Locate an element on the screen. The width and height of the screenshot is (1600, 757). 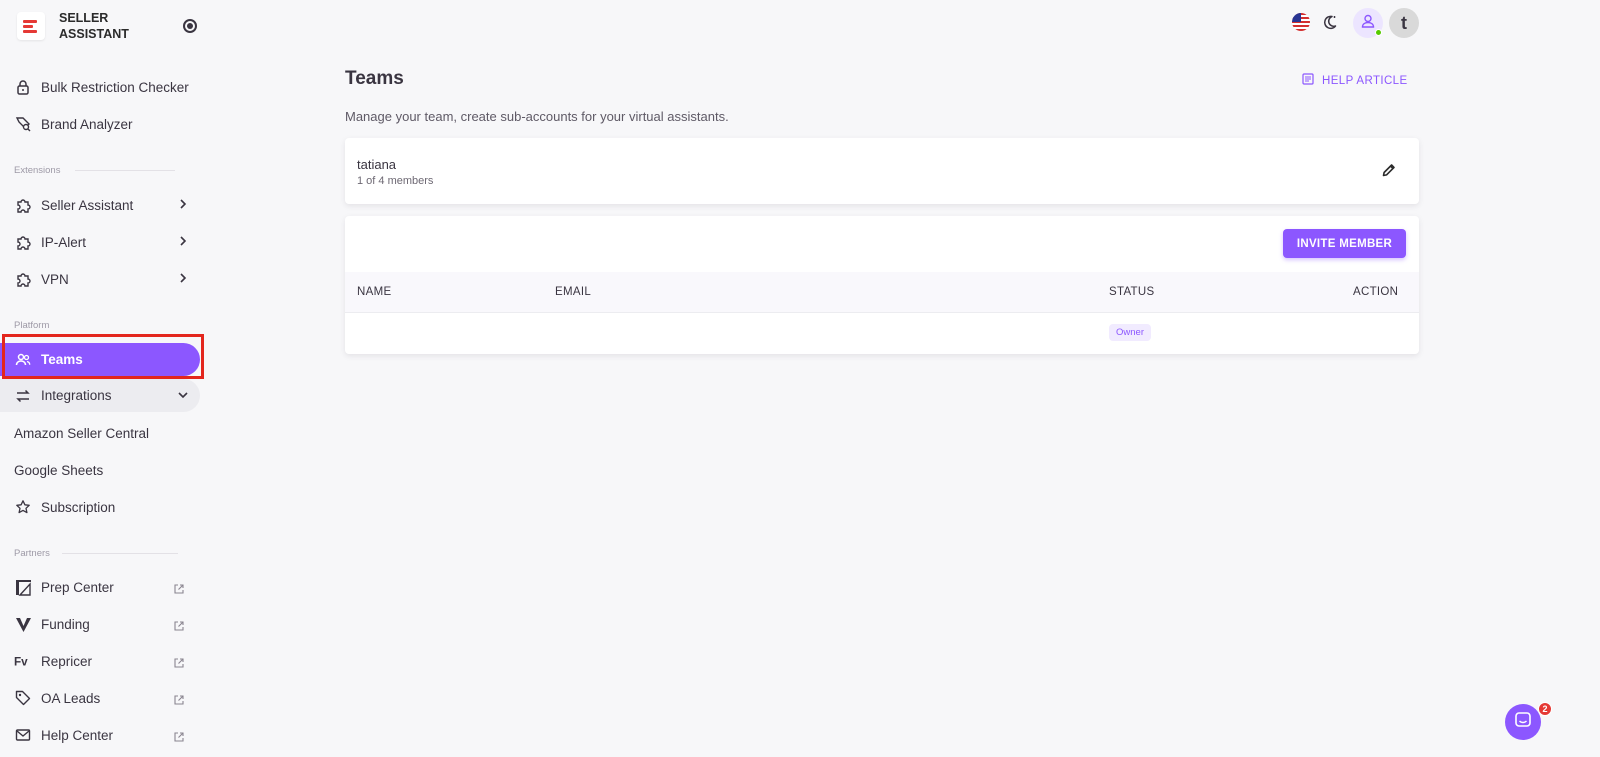
page-title: Teams is located at coordinates (374, 78).